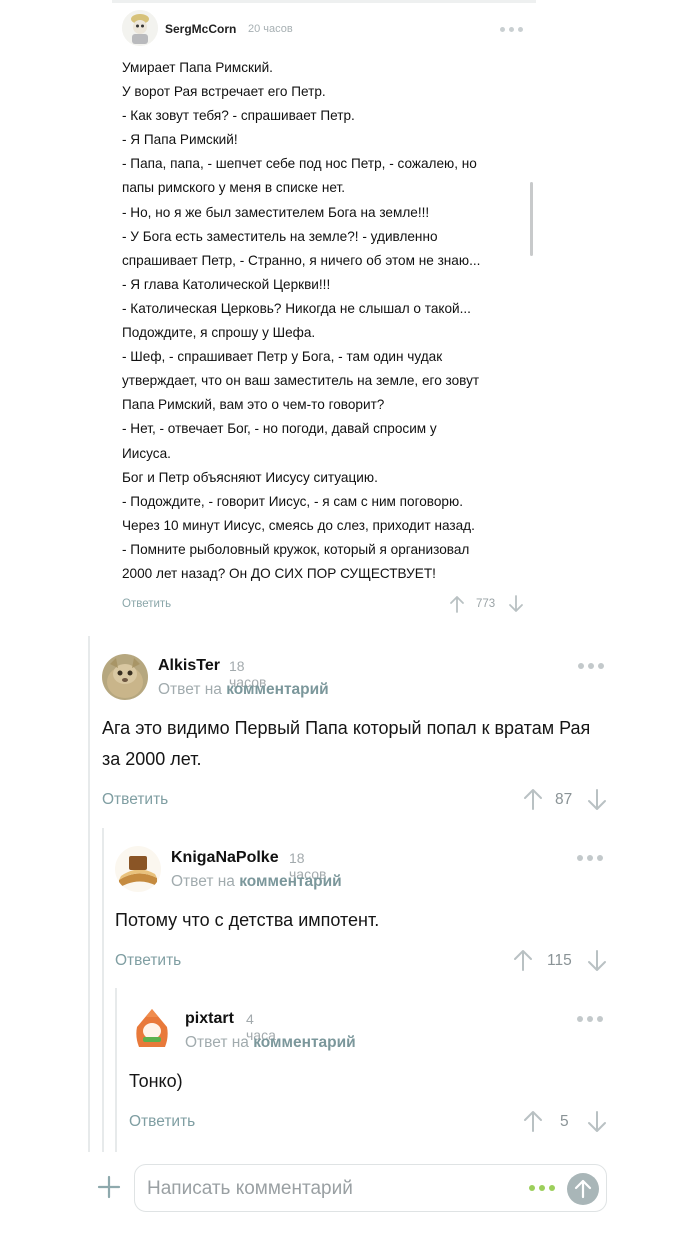  I want to click on timestamp: 20 часов, so click(270, 29).